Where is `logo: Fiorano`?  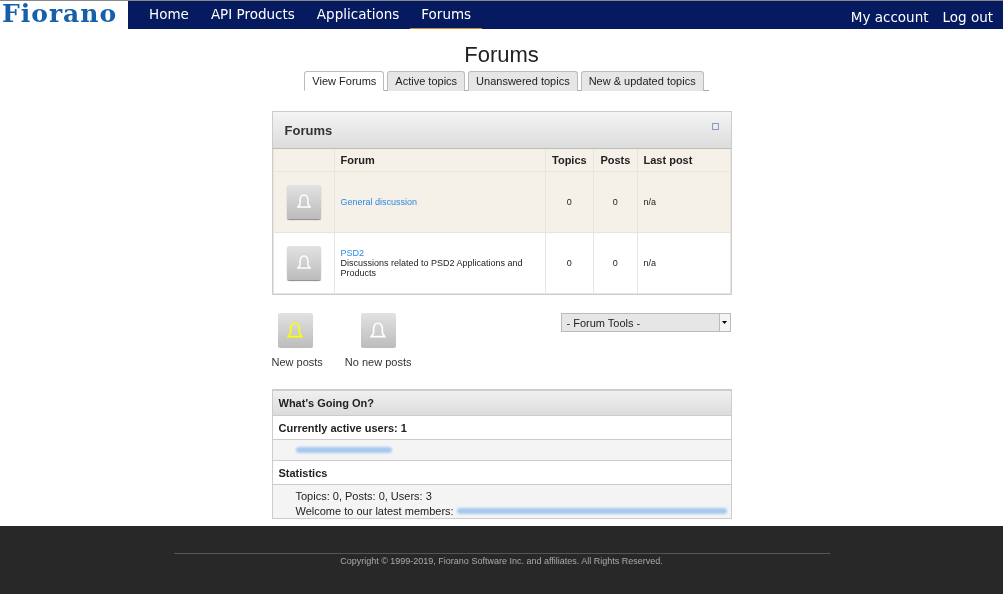
logo: Fiorano is located at coordinates (64, 15).